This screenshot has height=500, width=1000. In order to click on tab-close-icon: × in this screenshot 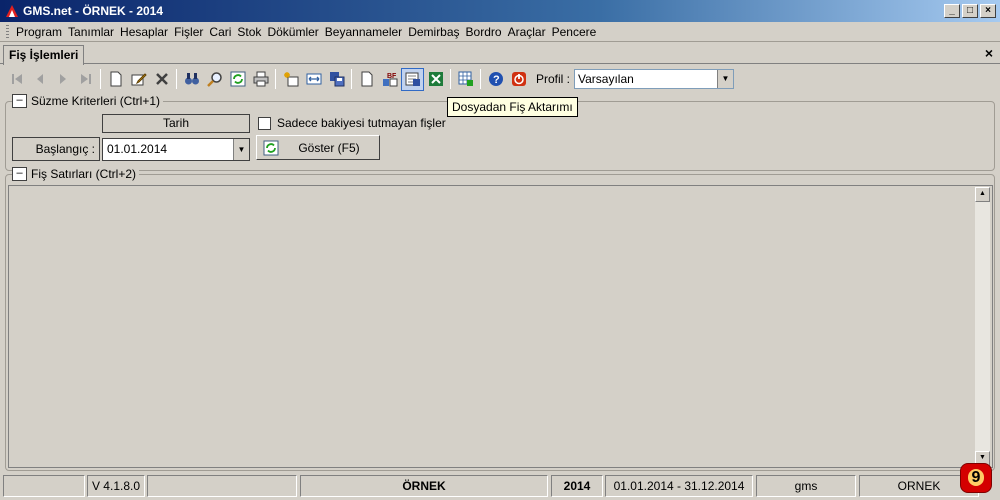, I will do `click(989, 53)`.